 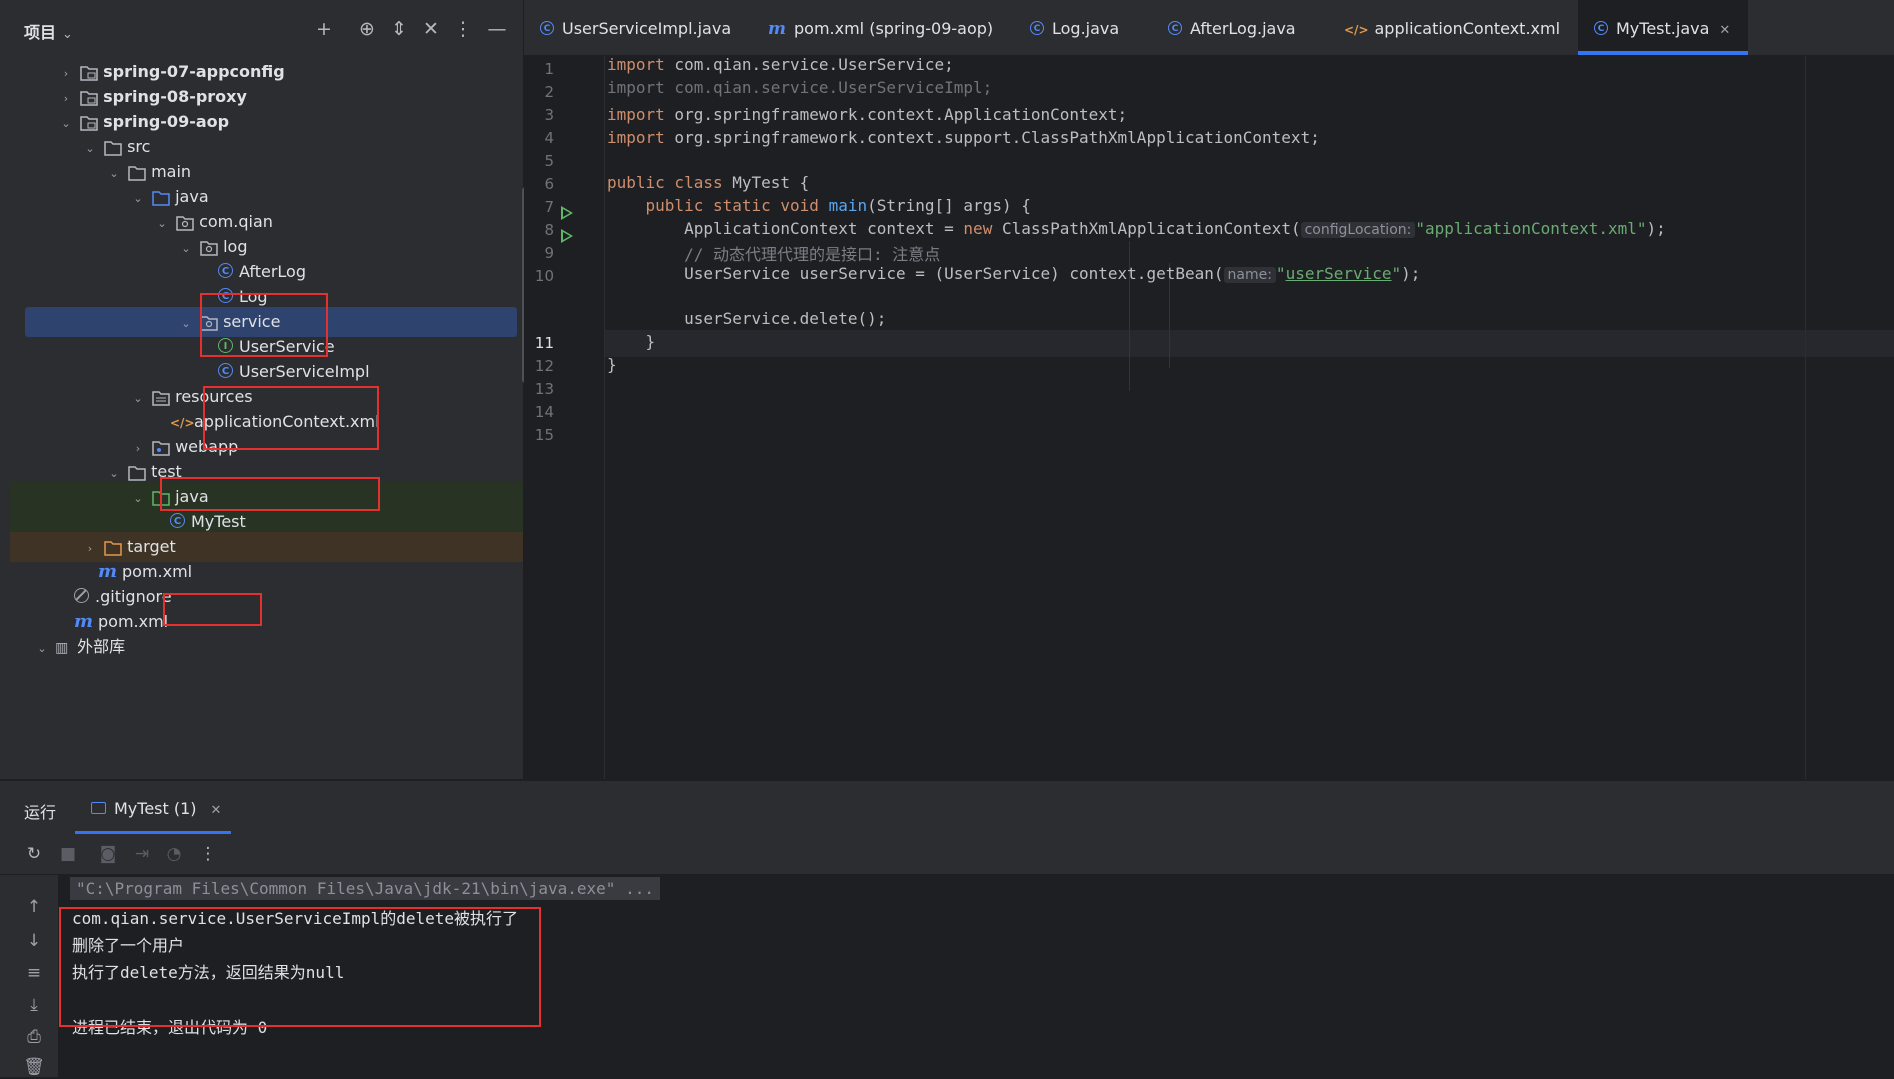 What do you see at coordinates (399, 29) in the screenshot?
I see `expand-all-icon: ⇕` at bounding box center [399, 29].